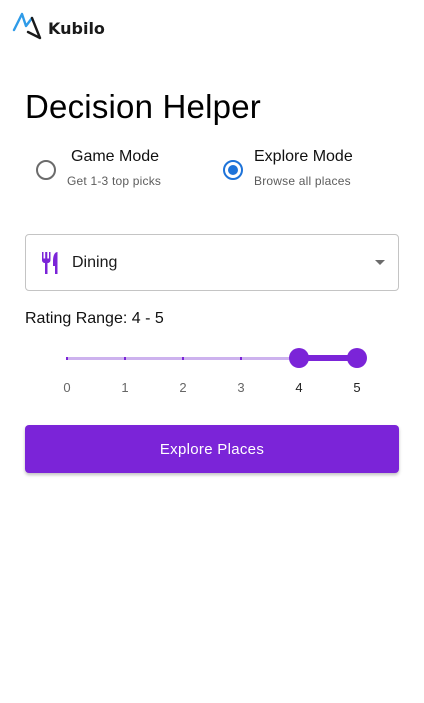  I want to click on explore-mode-option: Explore Mode Browse all places, so click(287, 167).